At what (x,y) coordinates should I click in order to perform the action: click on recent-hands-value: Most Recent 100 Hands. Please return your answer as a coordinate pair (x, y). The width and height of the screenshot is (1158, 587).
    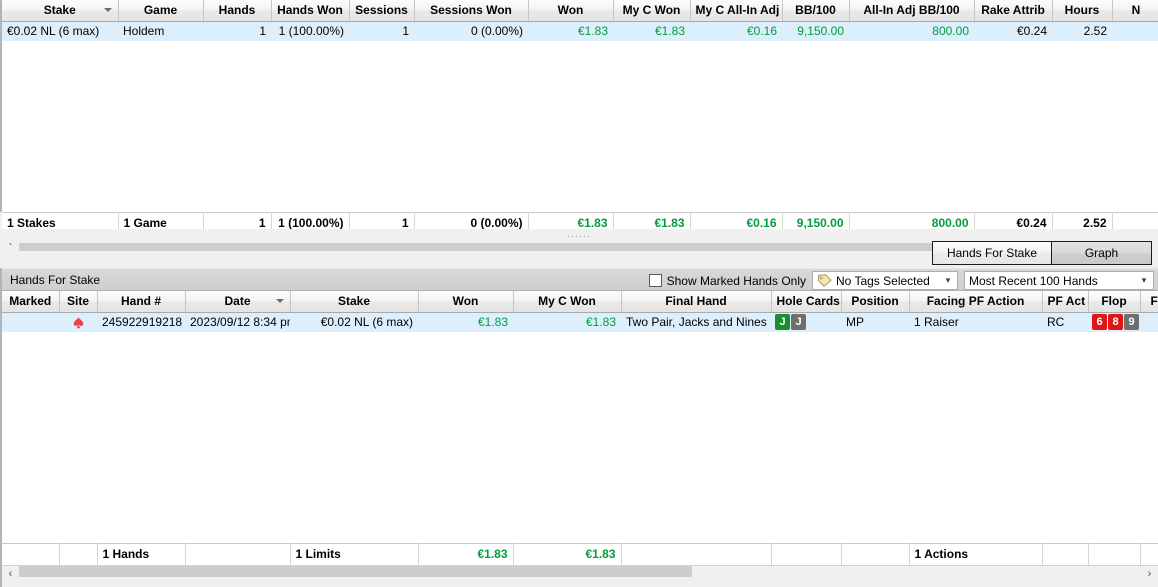
    Looking at the image, I should click on (1033, 280).